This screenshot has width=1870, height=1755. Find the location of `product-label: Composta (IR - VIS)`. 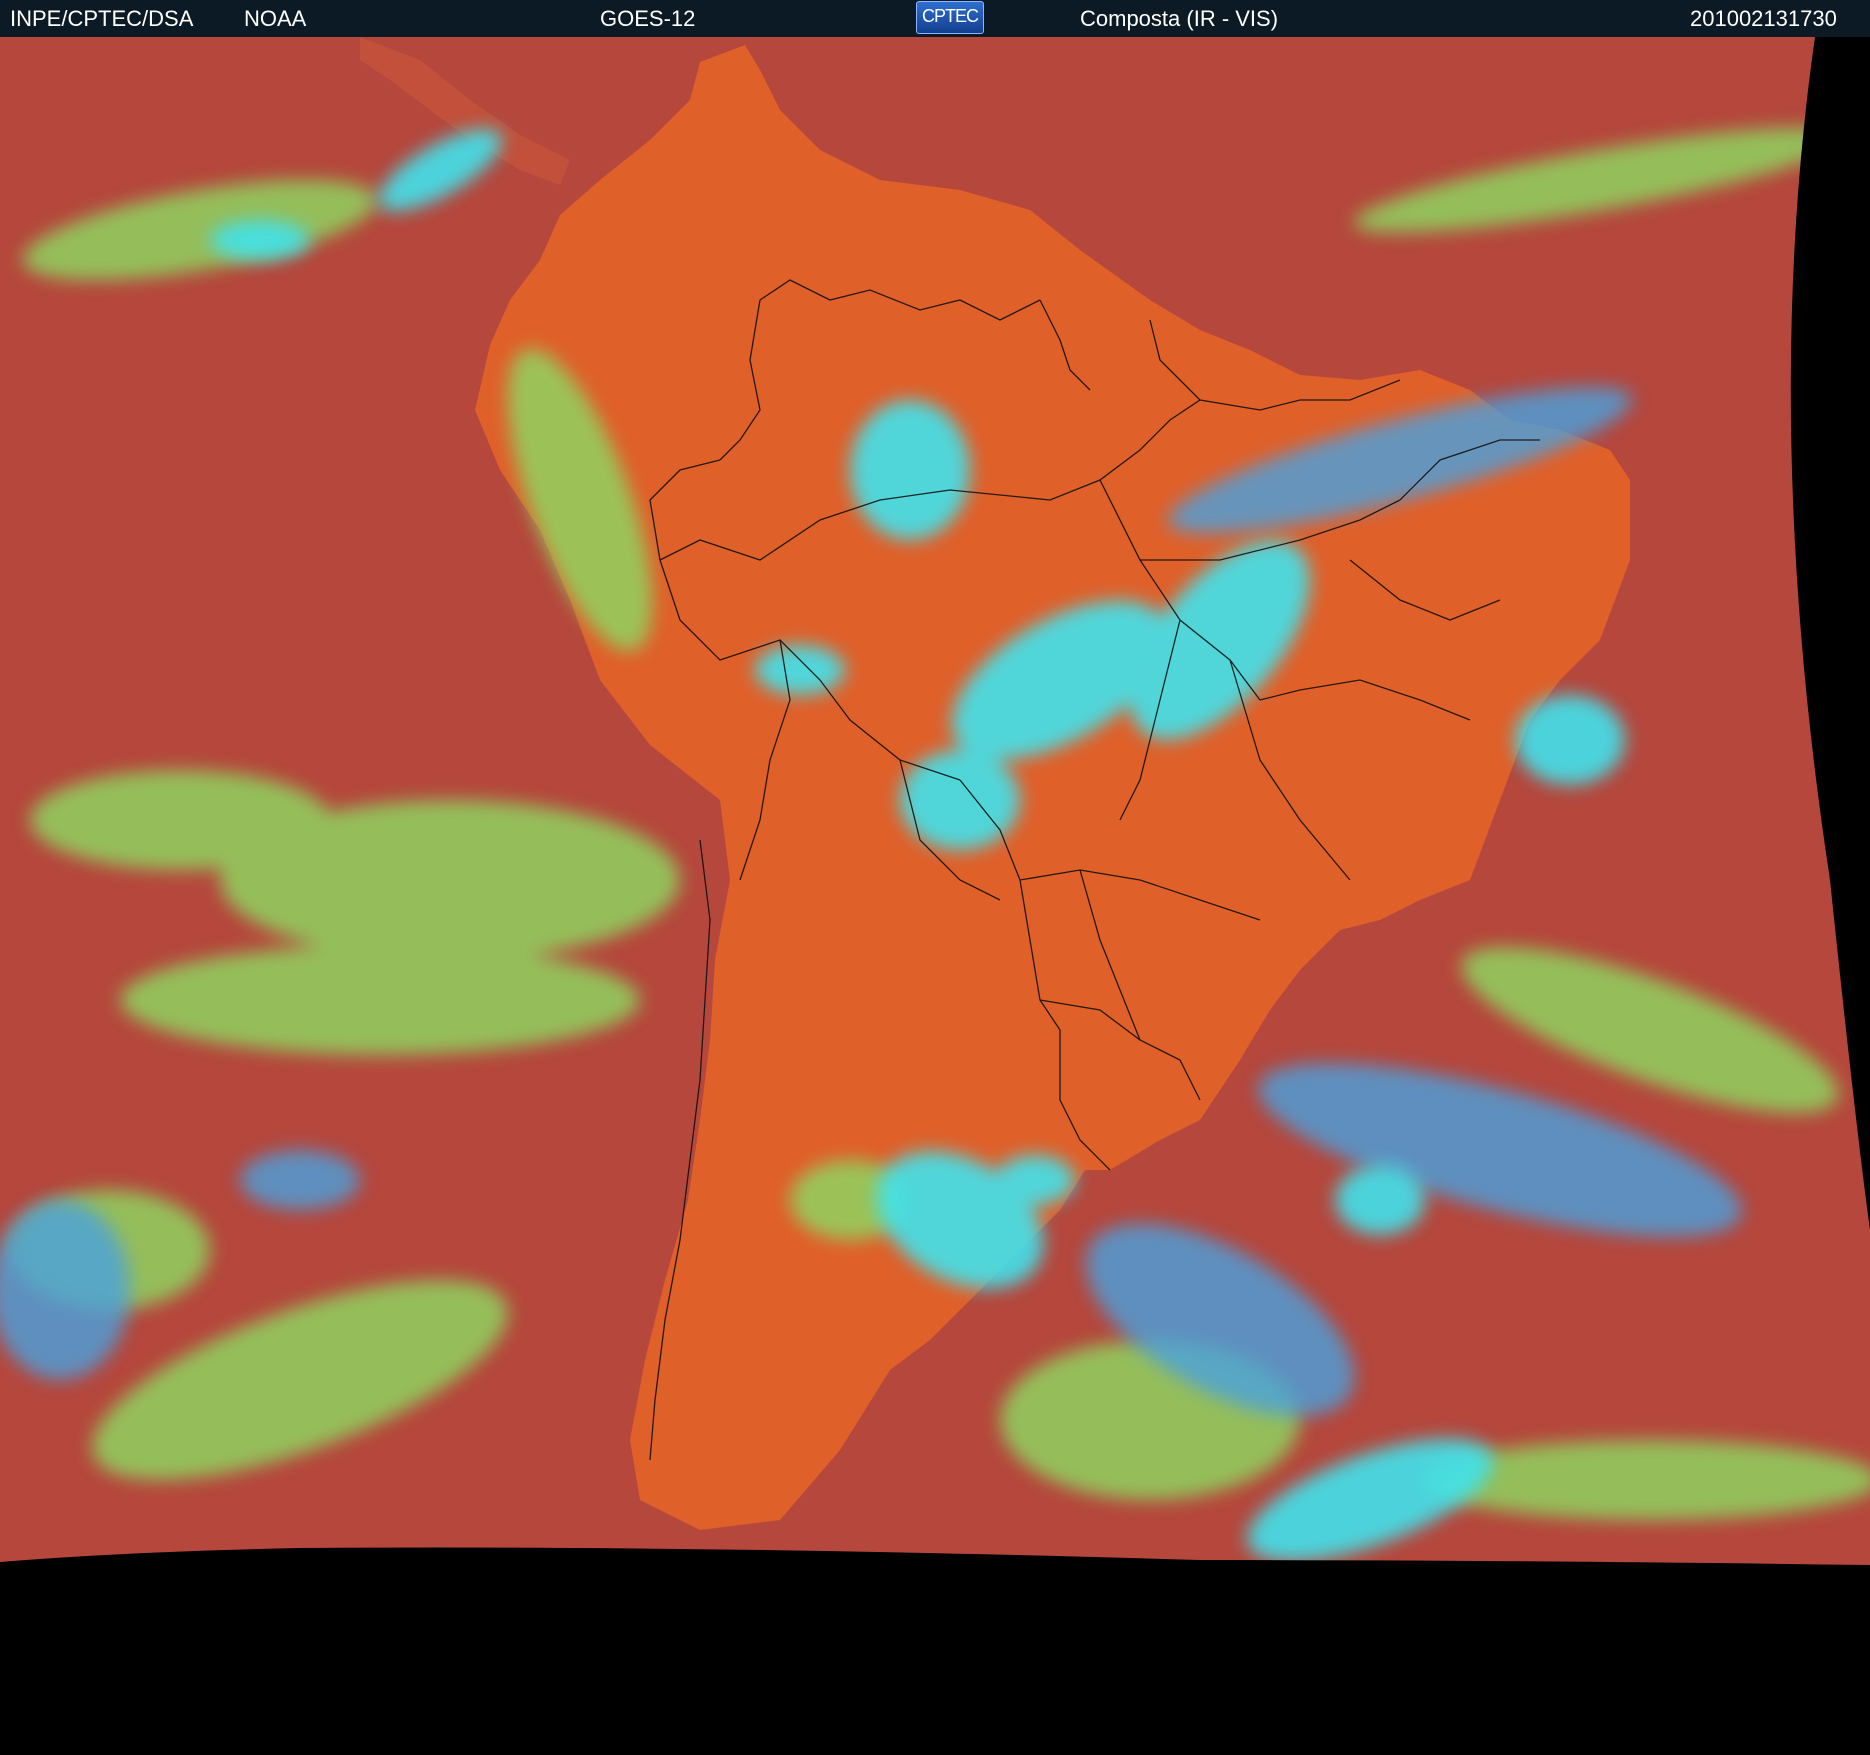

product-label: Composta (IR - VIS) is located at coordinates (1179, 18).